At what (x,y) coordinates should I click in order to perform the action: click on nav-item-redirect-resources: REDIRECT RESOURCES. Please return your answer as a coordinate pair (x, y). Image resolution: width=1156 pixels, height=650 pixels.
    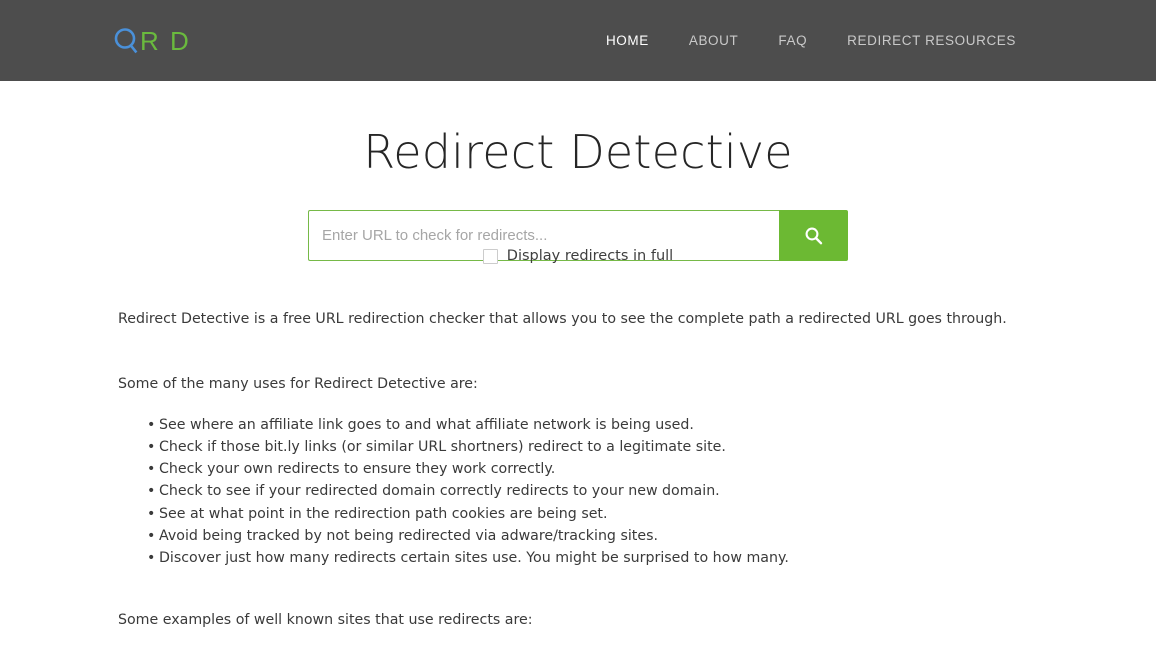
    Looking at the image, I should click on (931, 40).